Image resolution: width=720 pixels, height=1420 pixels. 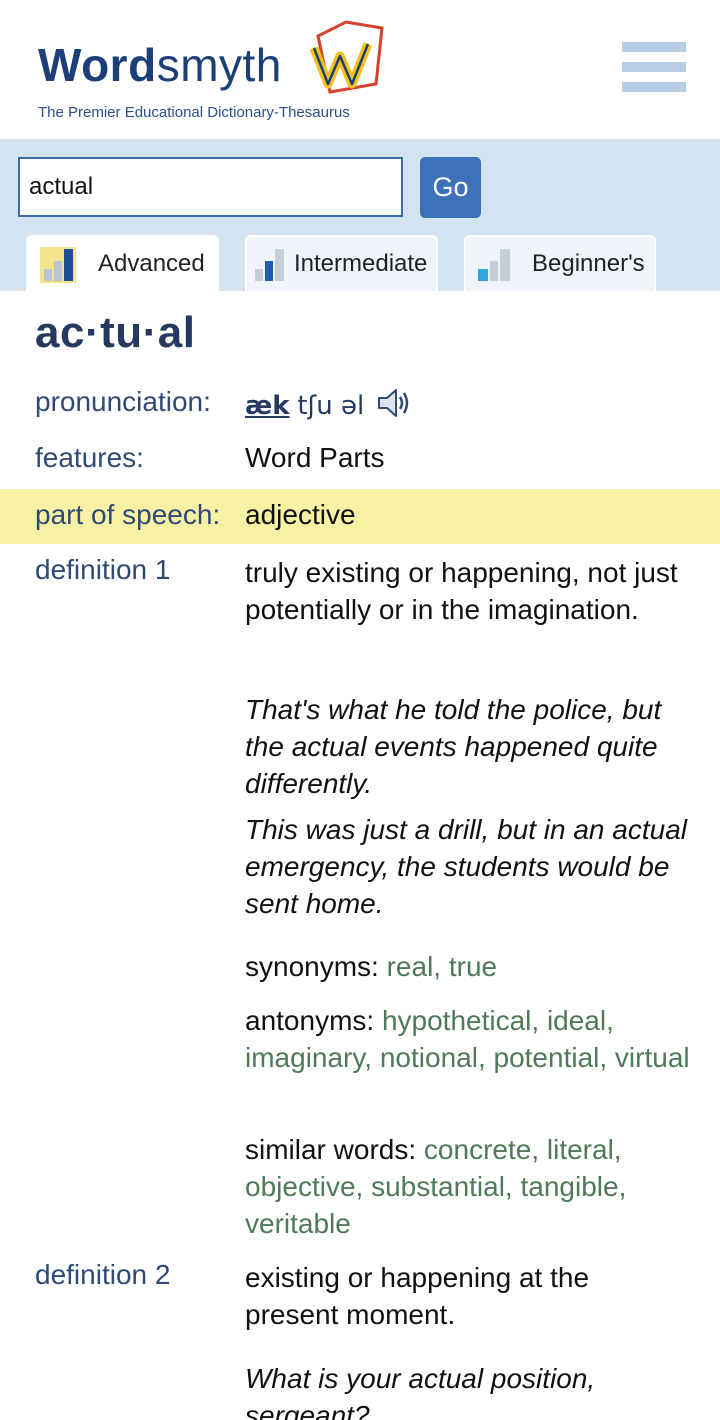 What do you see at coordinates (394, 403) in the screenshot?
I see `speaker-icon` at bounding box center [394, 403].